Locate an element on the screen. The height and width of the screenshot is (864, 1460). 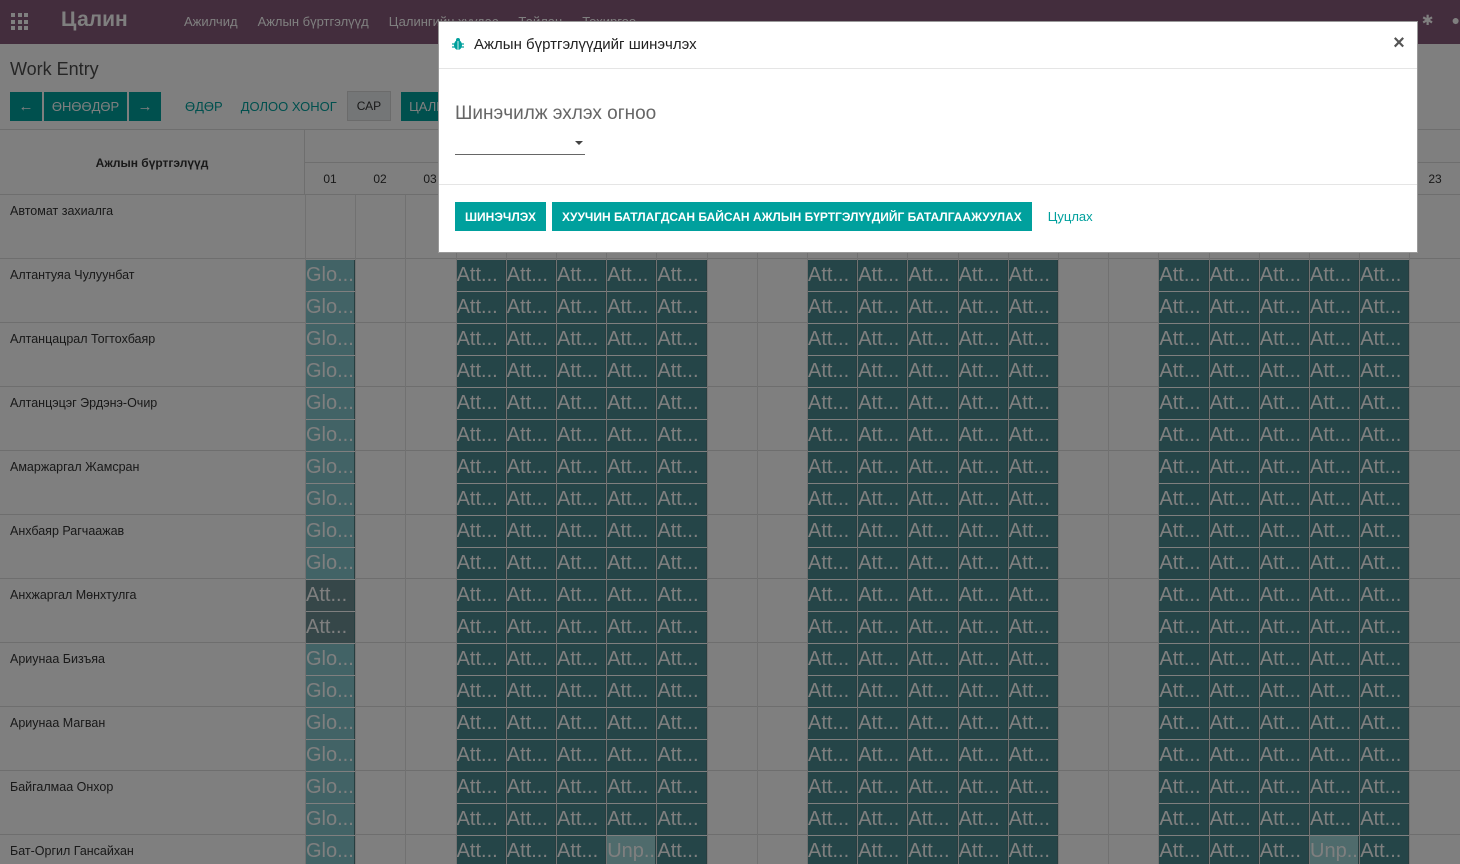
dialog-body: Шинэчилж эхлэх огноо is located at coordinates (928, 127).